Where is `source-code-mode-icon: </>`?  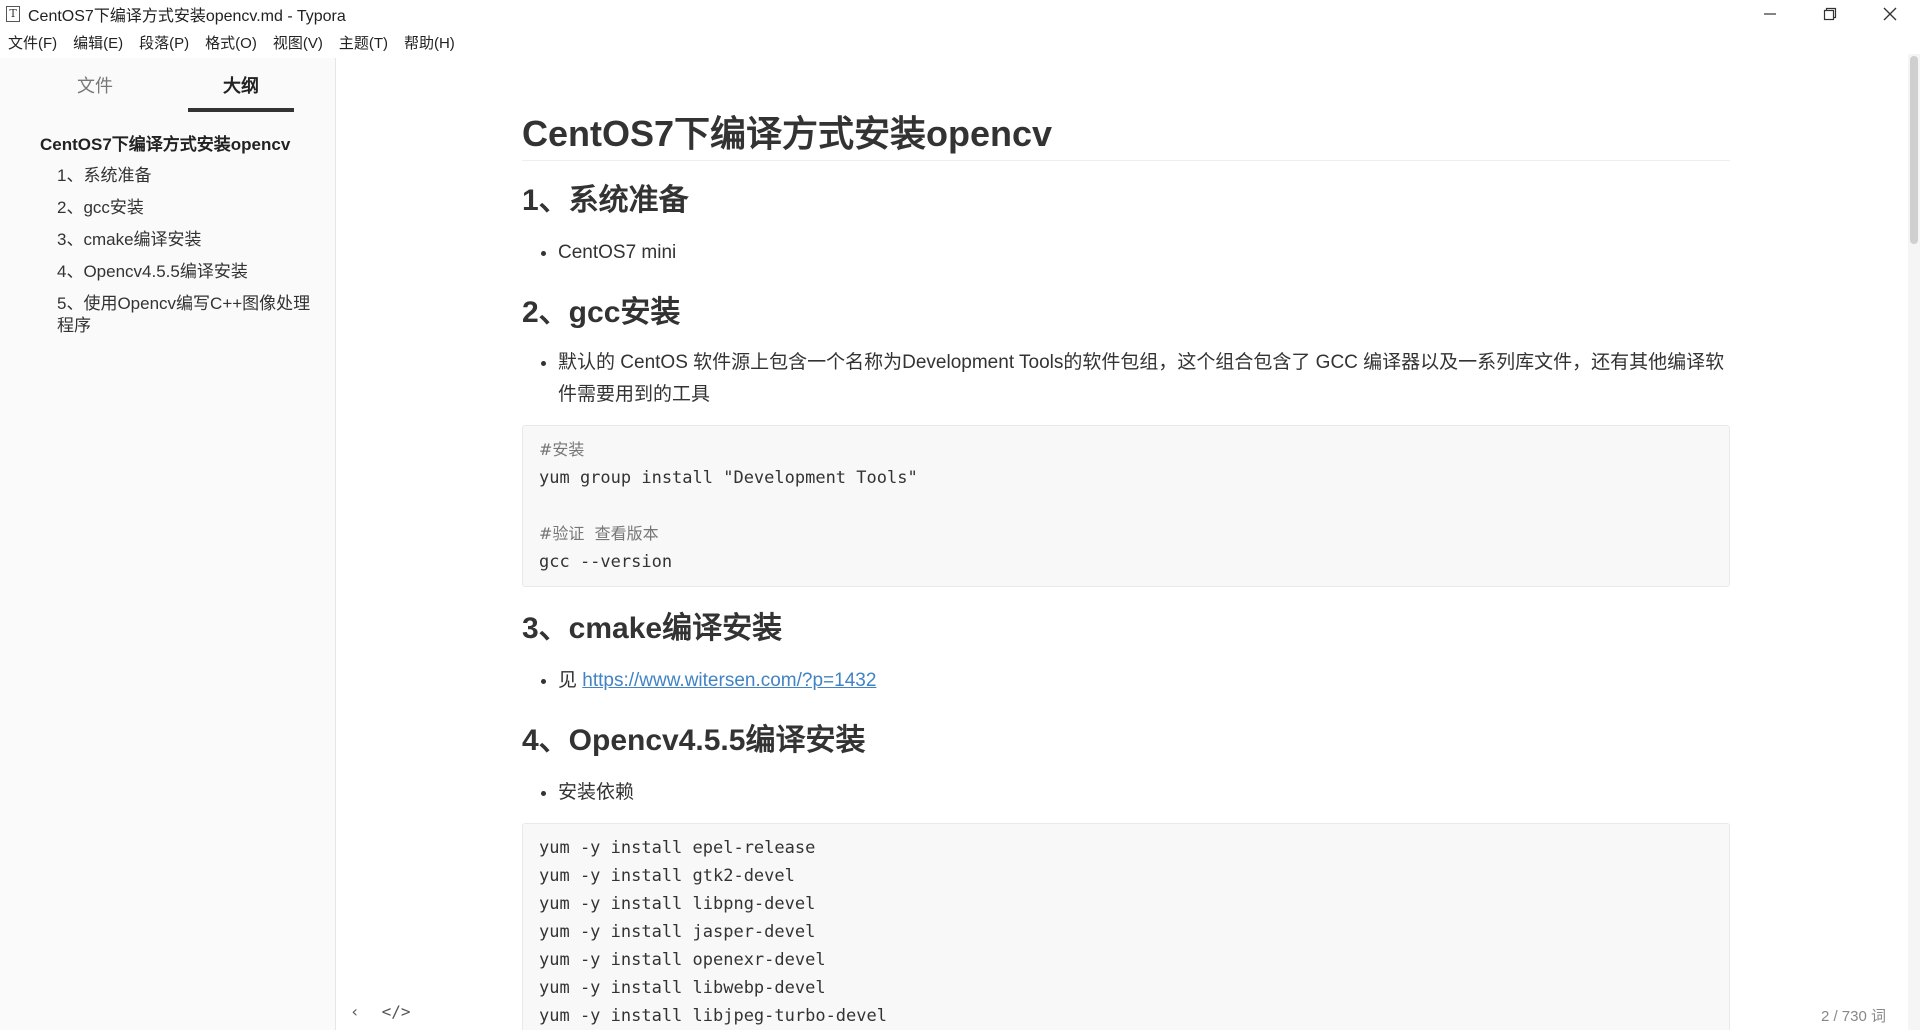 source-code-mode-icon: </> is located at coordinates (396, 1011).